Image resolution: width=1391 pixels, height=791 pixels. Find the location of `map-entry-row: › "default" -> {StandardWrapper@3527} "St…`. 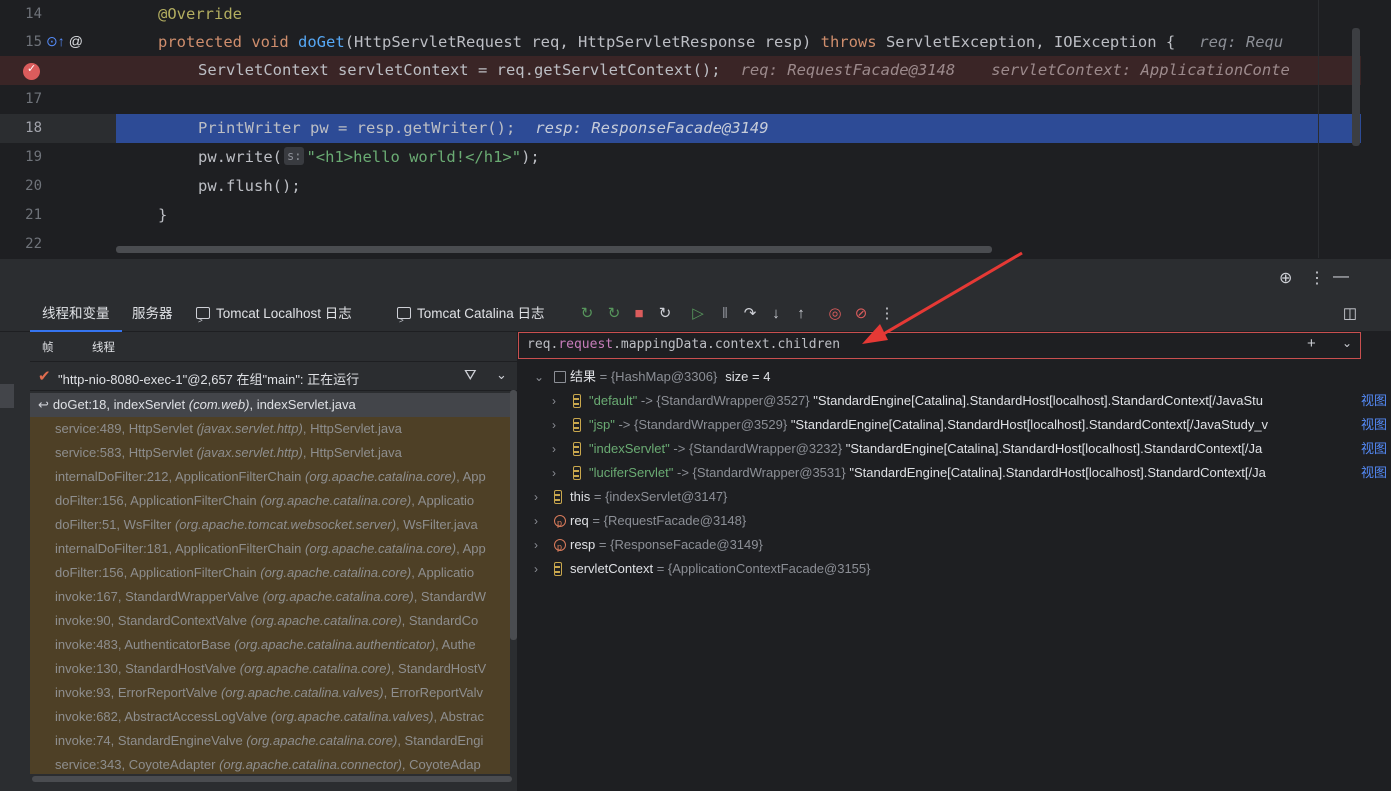

map-entry-row: › "default" -> {StandardWrapper@3527} "St… is located at coordinates (954, 401).